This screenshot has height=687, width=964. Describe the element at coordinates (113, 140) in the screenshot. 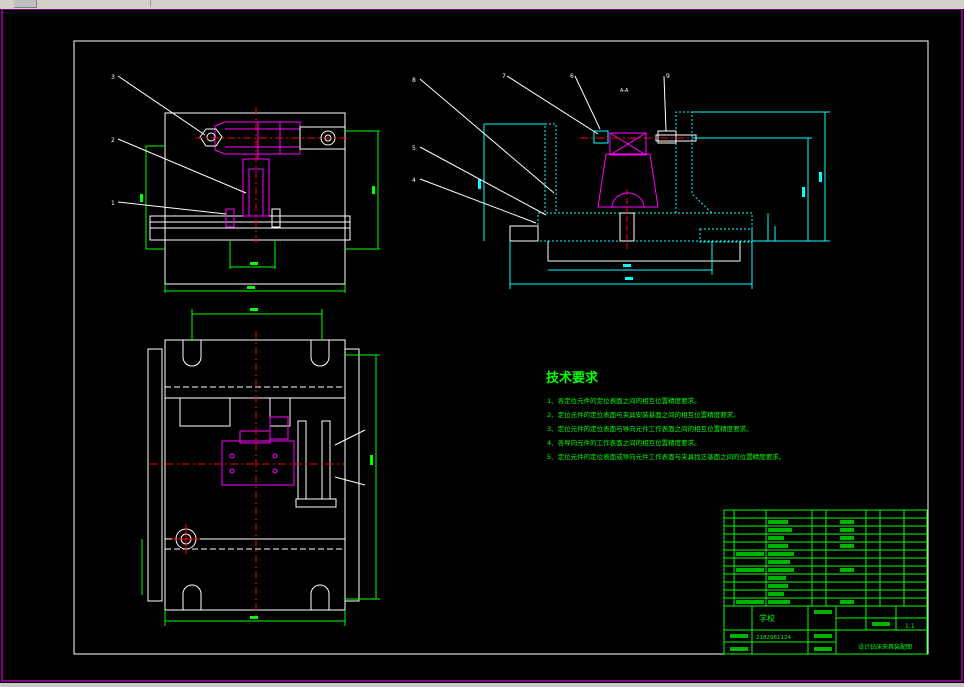

I see `leader-label: 2` at that location.